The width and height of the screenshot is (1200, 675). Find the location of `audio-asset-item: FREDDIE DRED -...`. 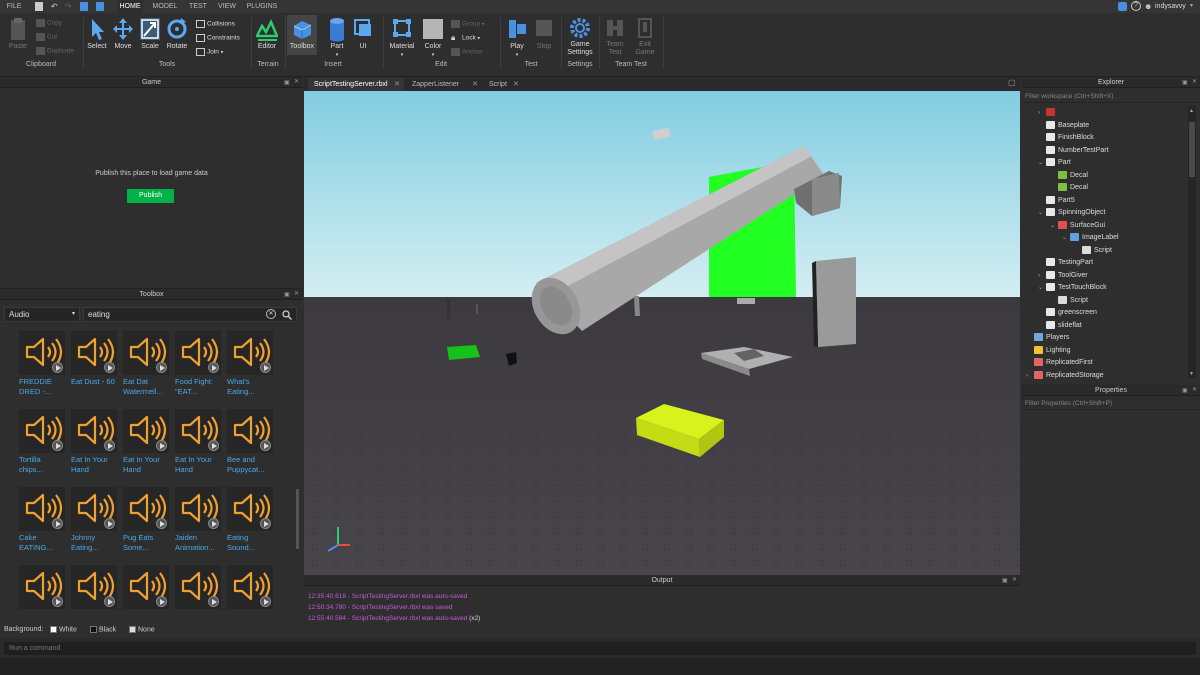

audio-asset-item: FREDDIE DRED -... is located at coordinates (43, 369).